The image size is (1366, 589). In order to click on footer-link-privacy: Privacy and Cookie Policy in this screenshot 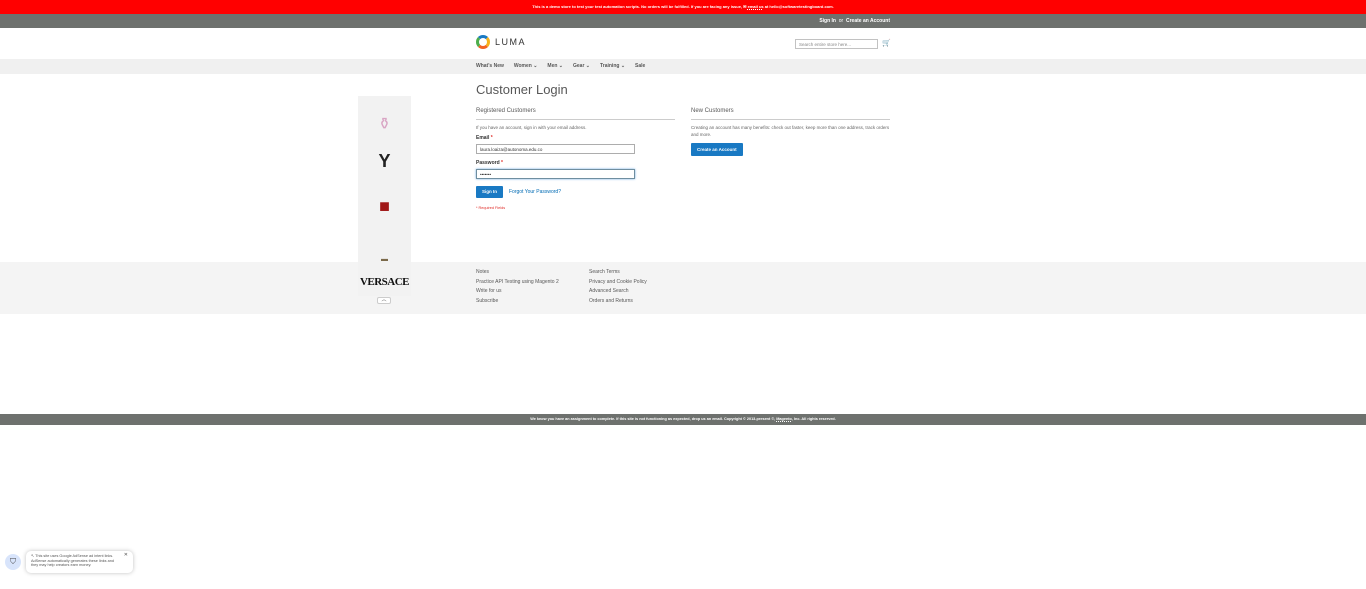, I will do `click(618, 283)`.